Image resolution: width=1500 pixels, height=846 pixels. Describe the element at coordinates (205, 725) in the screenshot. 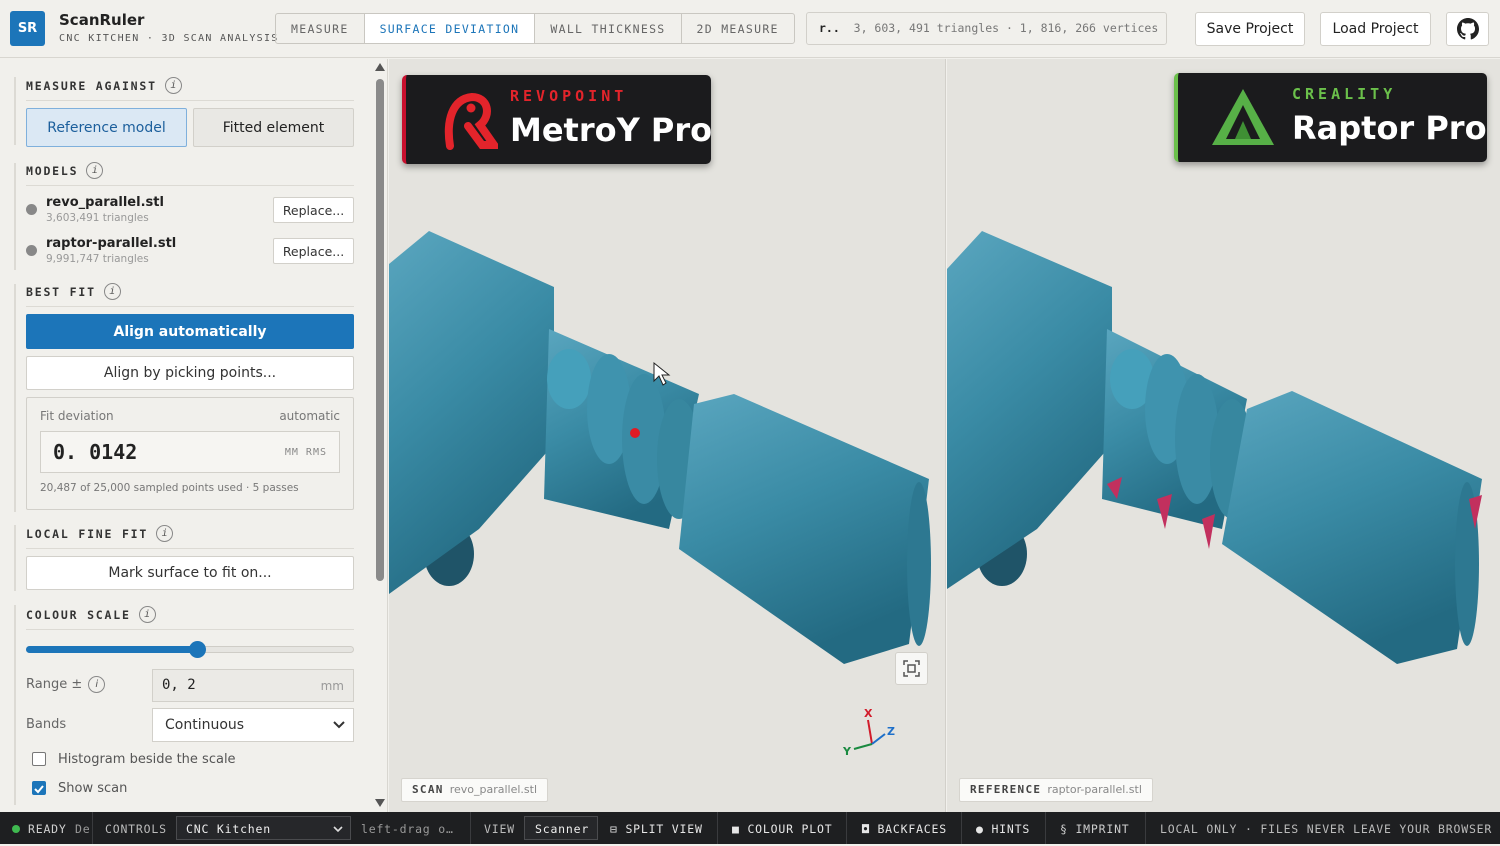

I see `bands-value: Continuous` at that location.